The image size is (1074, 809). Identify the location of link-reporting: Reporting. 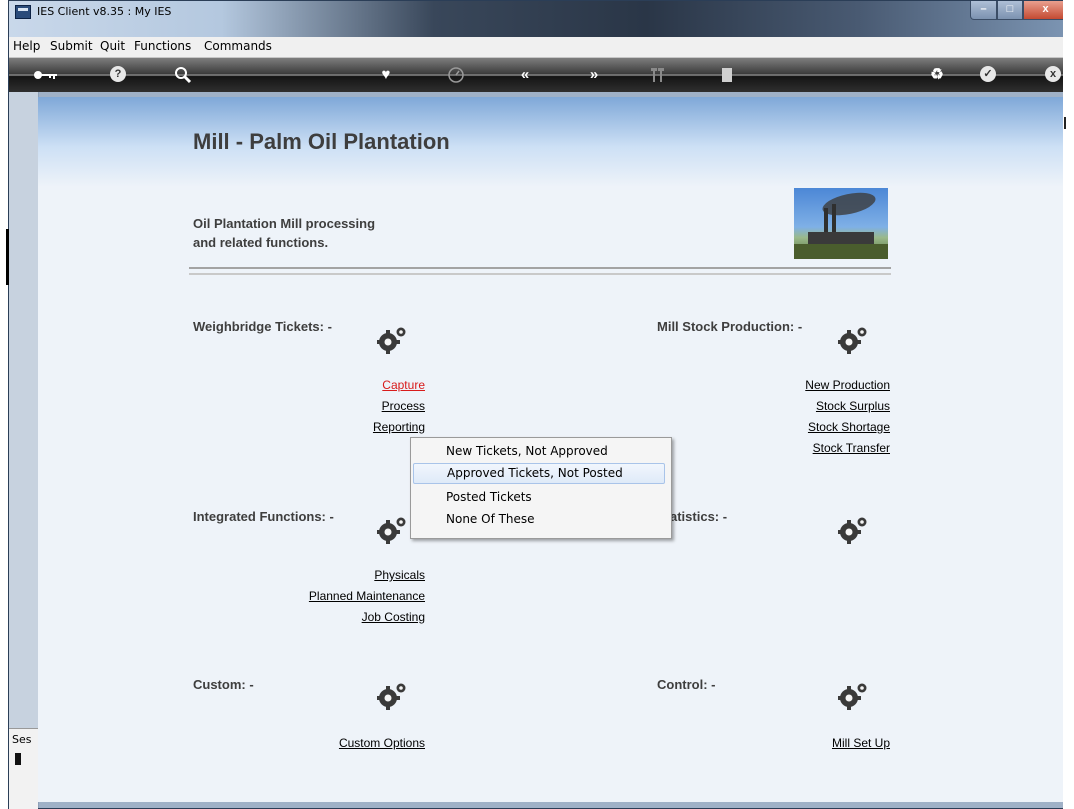
(295, 427).